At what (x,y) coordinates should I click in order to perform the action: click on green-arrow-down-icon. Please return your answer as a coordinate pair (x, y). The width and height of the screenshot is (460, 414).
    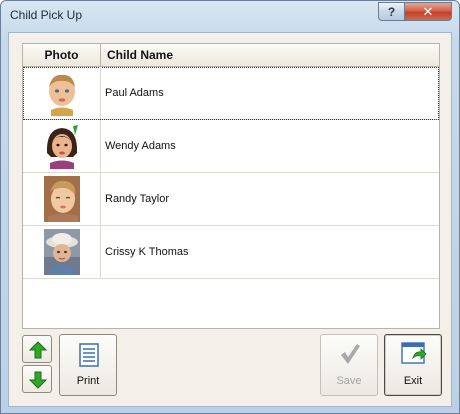
    Looking at the image, I should click on (38, 380).